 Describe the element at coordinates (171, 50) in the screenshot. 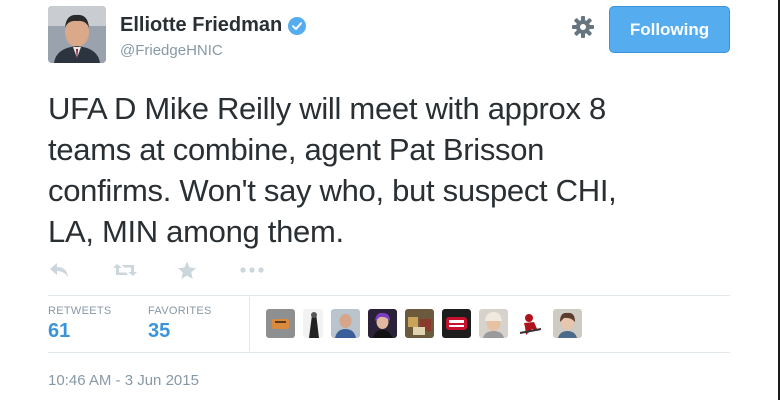

I see `author-handle: @FriedgeHNIC` at that location.